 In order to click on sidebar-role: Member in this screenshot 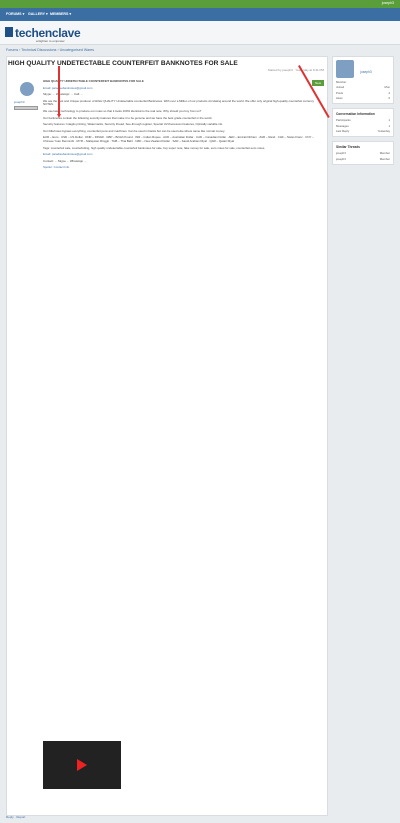, I will do `click(363, 82)`.